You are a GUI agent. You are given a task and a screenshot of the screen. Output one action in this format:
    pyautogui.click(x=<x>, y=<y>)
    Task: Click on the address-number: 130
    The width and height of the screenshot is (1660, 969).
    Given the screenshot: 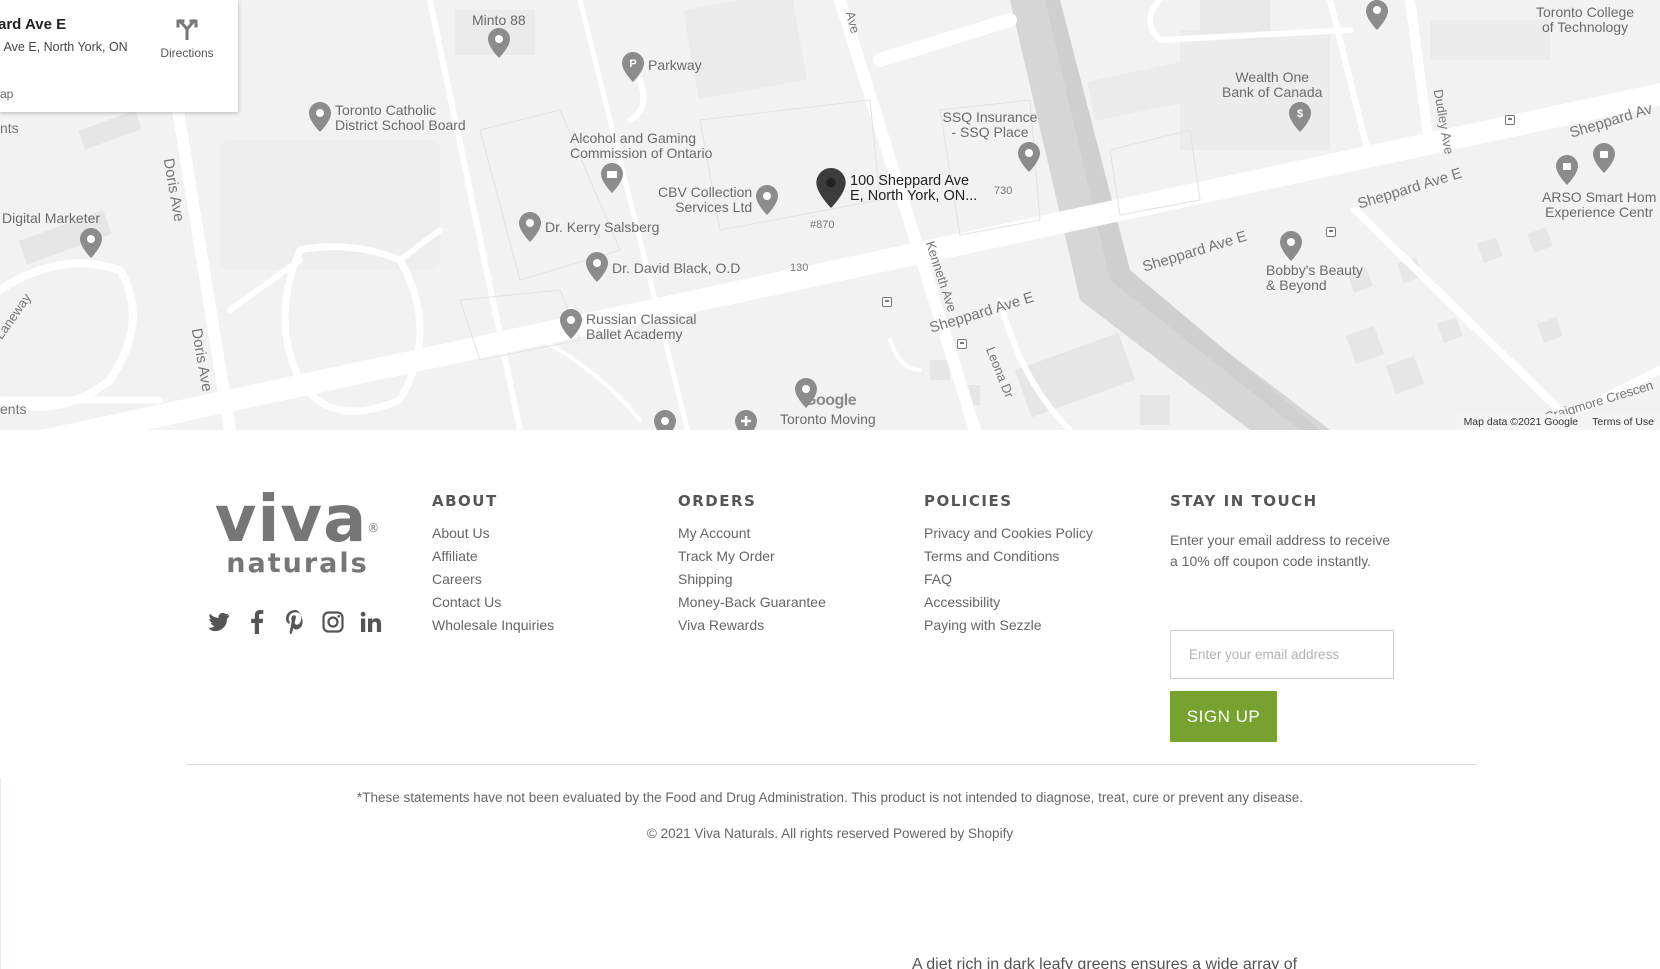 What is the action you would take?
    pyautogui.click(x=799, y=268)
    